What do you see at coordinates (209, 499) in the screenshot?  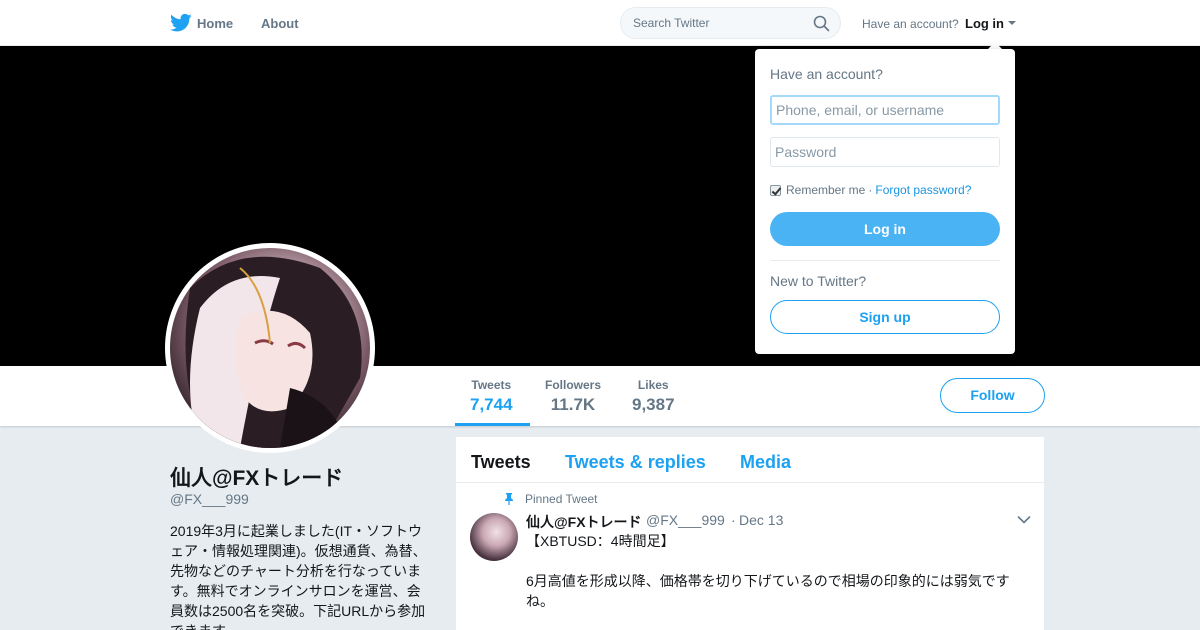 I see `profile-handle: @FX___999` at bounding box center [209, 499].